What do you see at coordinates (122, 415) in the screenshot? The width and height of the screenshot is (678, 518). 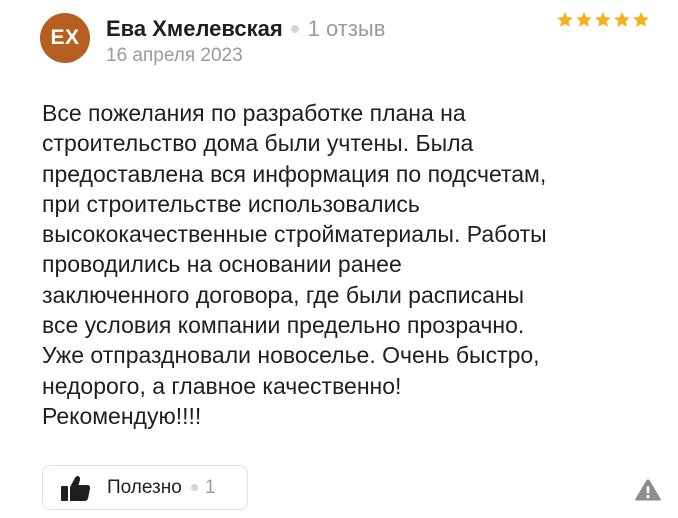 I see `review-text-line: Рекомендую!!!!` at bounding box center [122, 415].